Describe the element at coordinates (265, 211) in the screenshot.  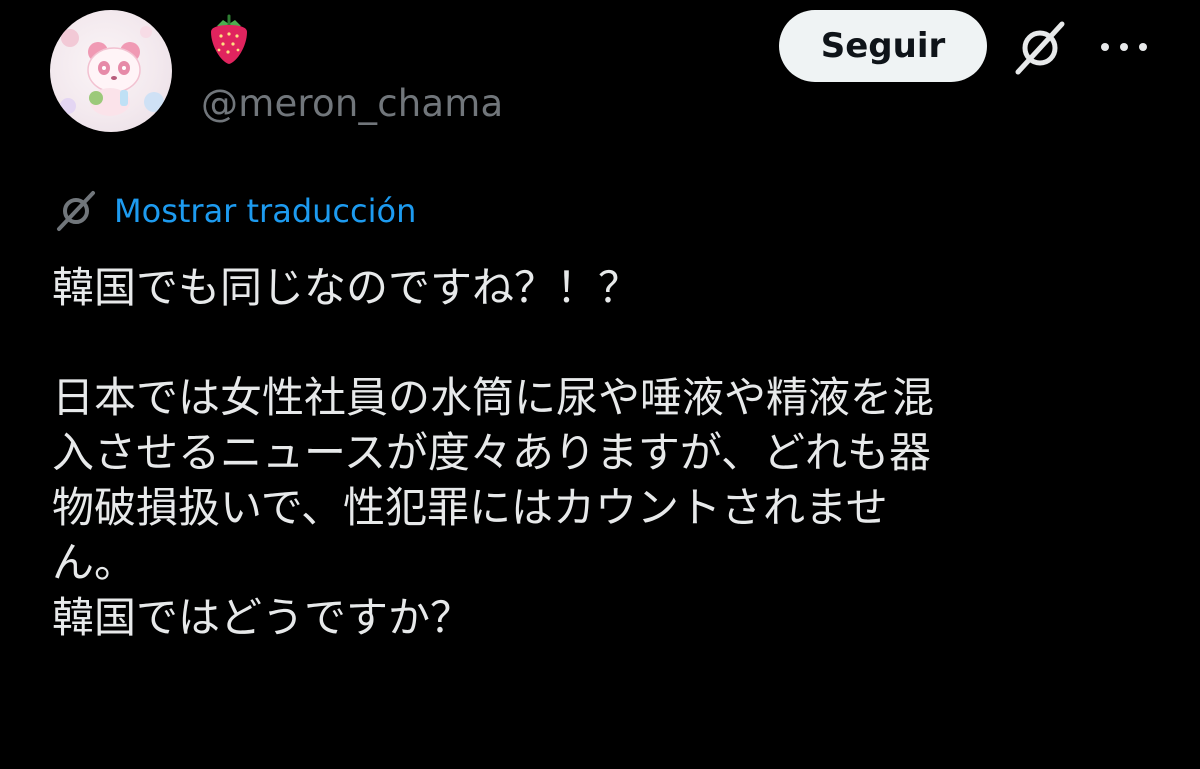
I see `show-translation-label: Mostrar traducción` at that location.